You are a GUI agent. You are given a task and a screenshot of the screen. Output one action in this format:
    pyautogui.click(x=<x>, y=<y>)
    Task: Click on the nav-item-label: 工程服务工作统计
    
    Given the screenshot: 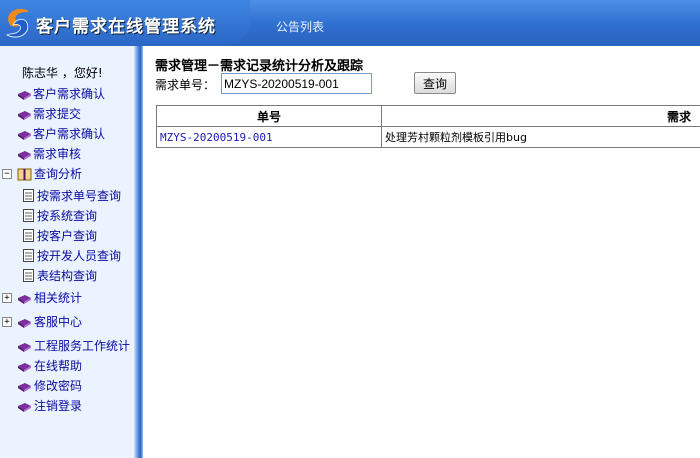 What is the action you would take?
    pyautogui.click(x=82, y=346)
    